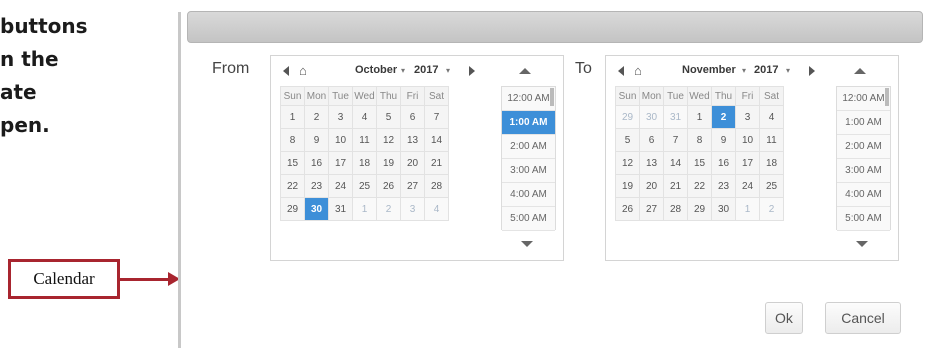 The height and width of the screenshot is (348, 927). Describe the element at coordinates (784, 318) in the screenshot. I see `ok-button: Ok` at that location.